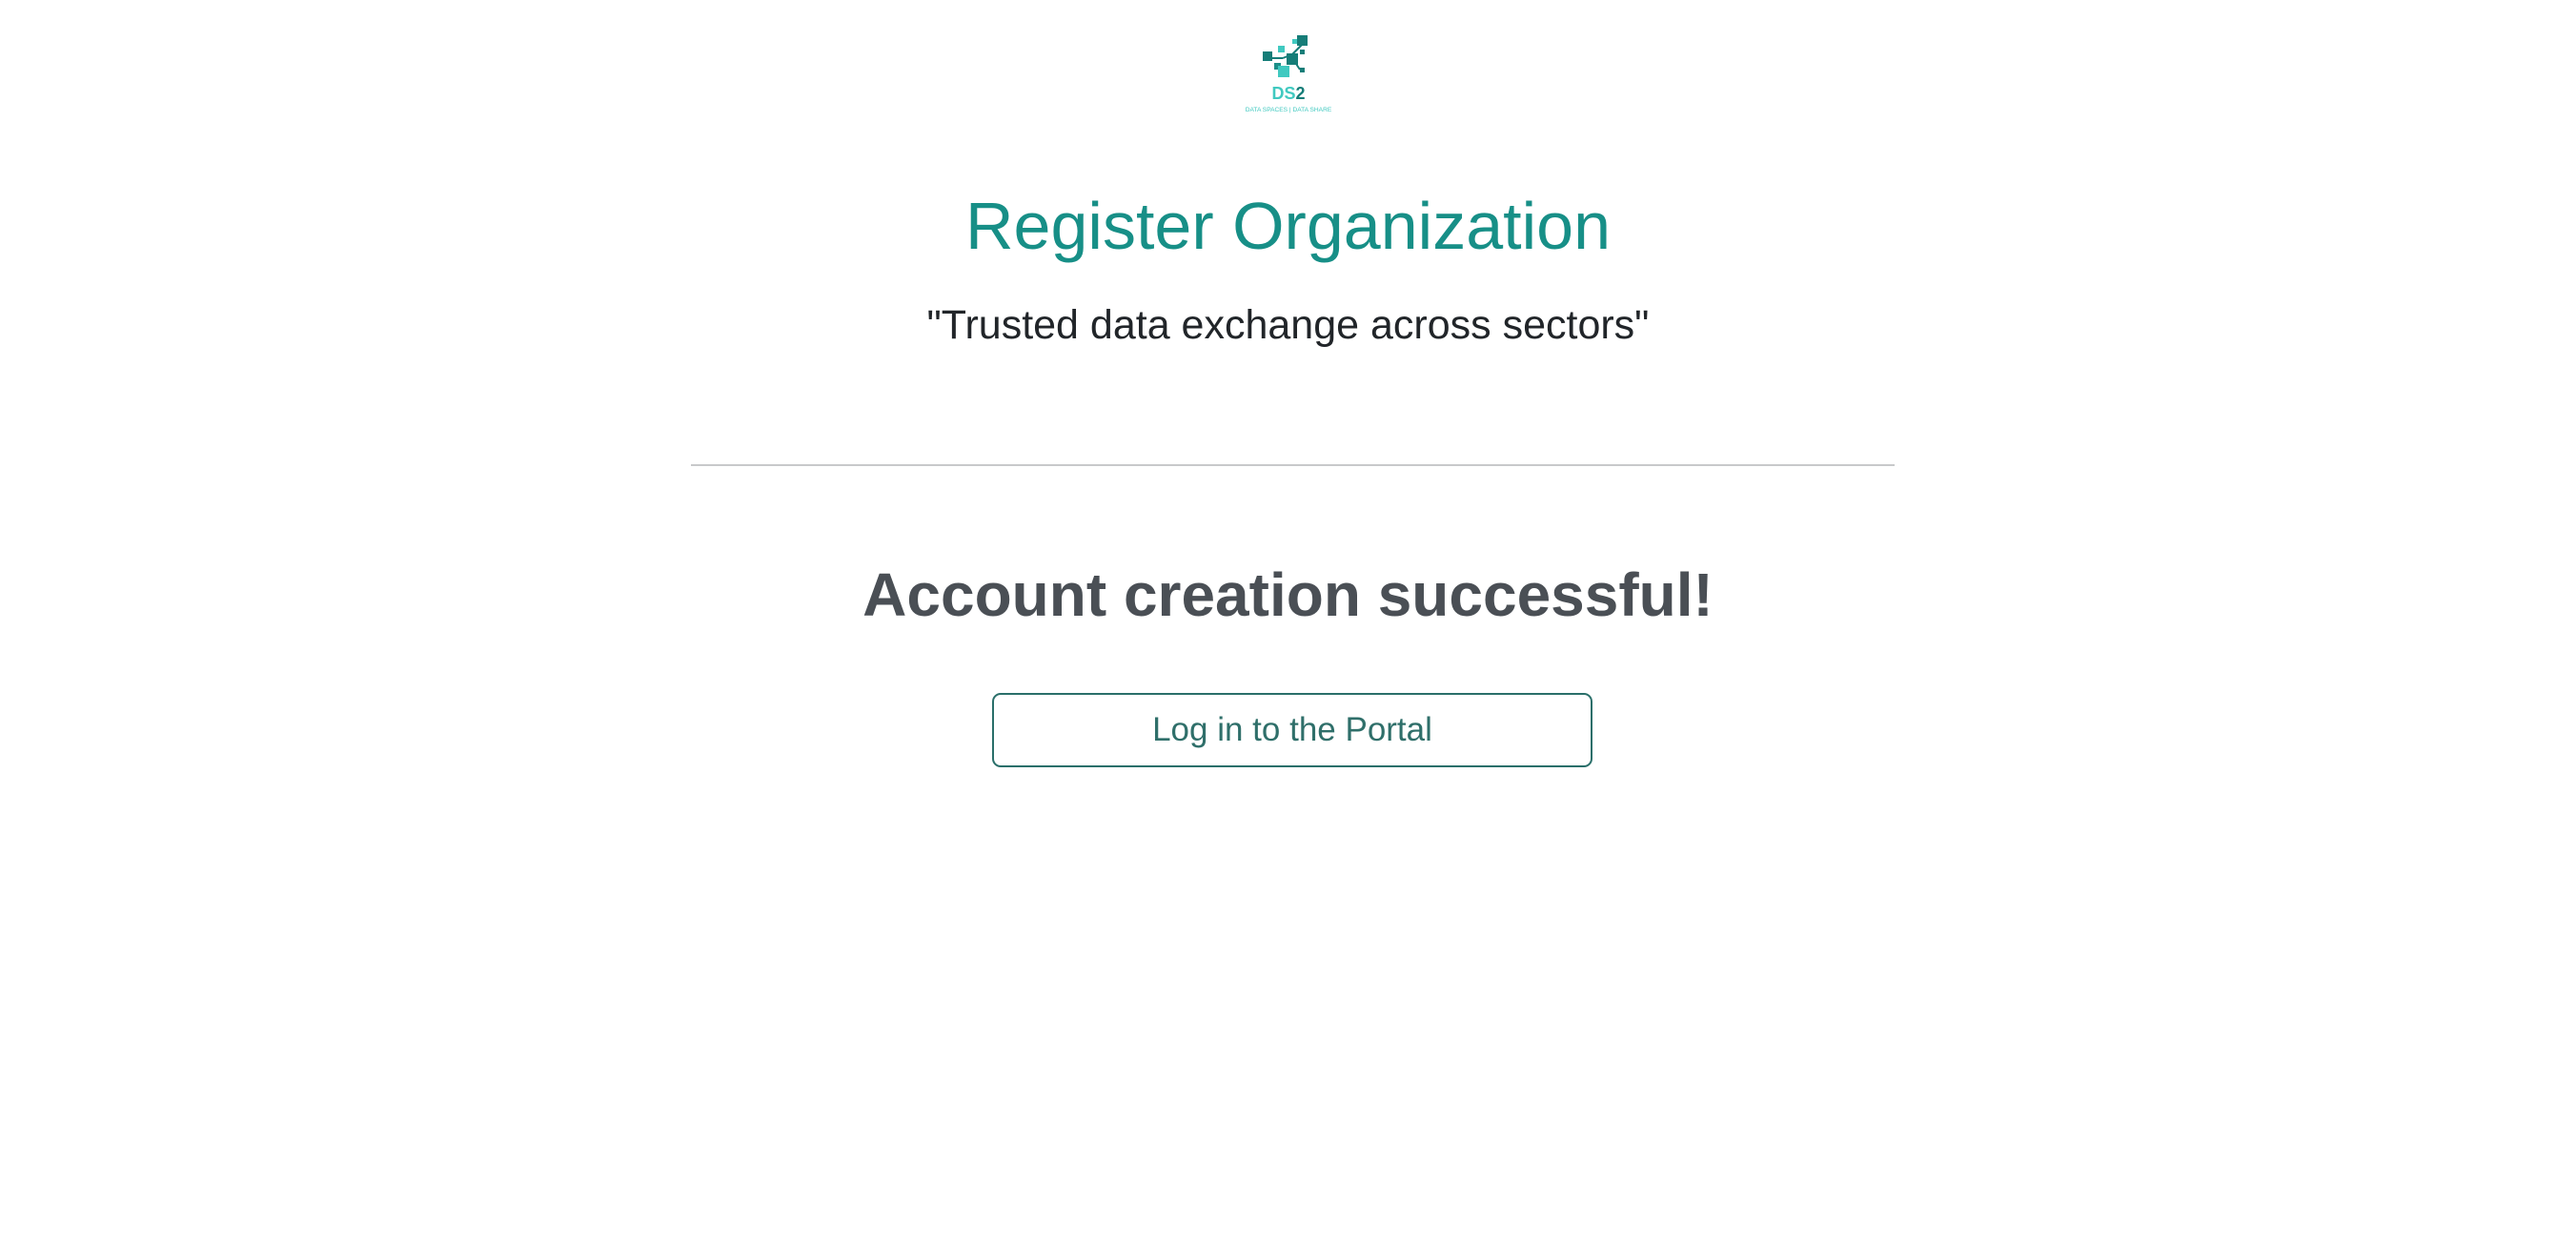 This screenshot has height=1241, width=2576. I want to click on page-title: Register Organization, so click(1288, 226).